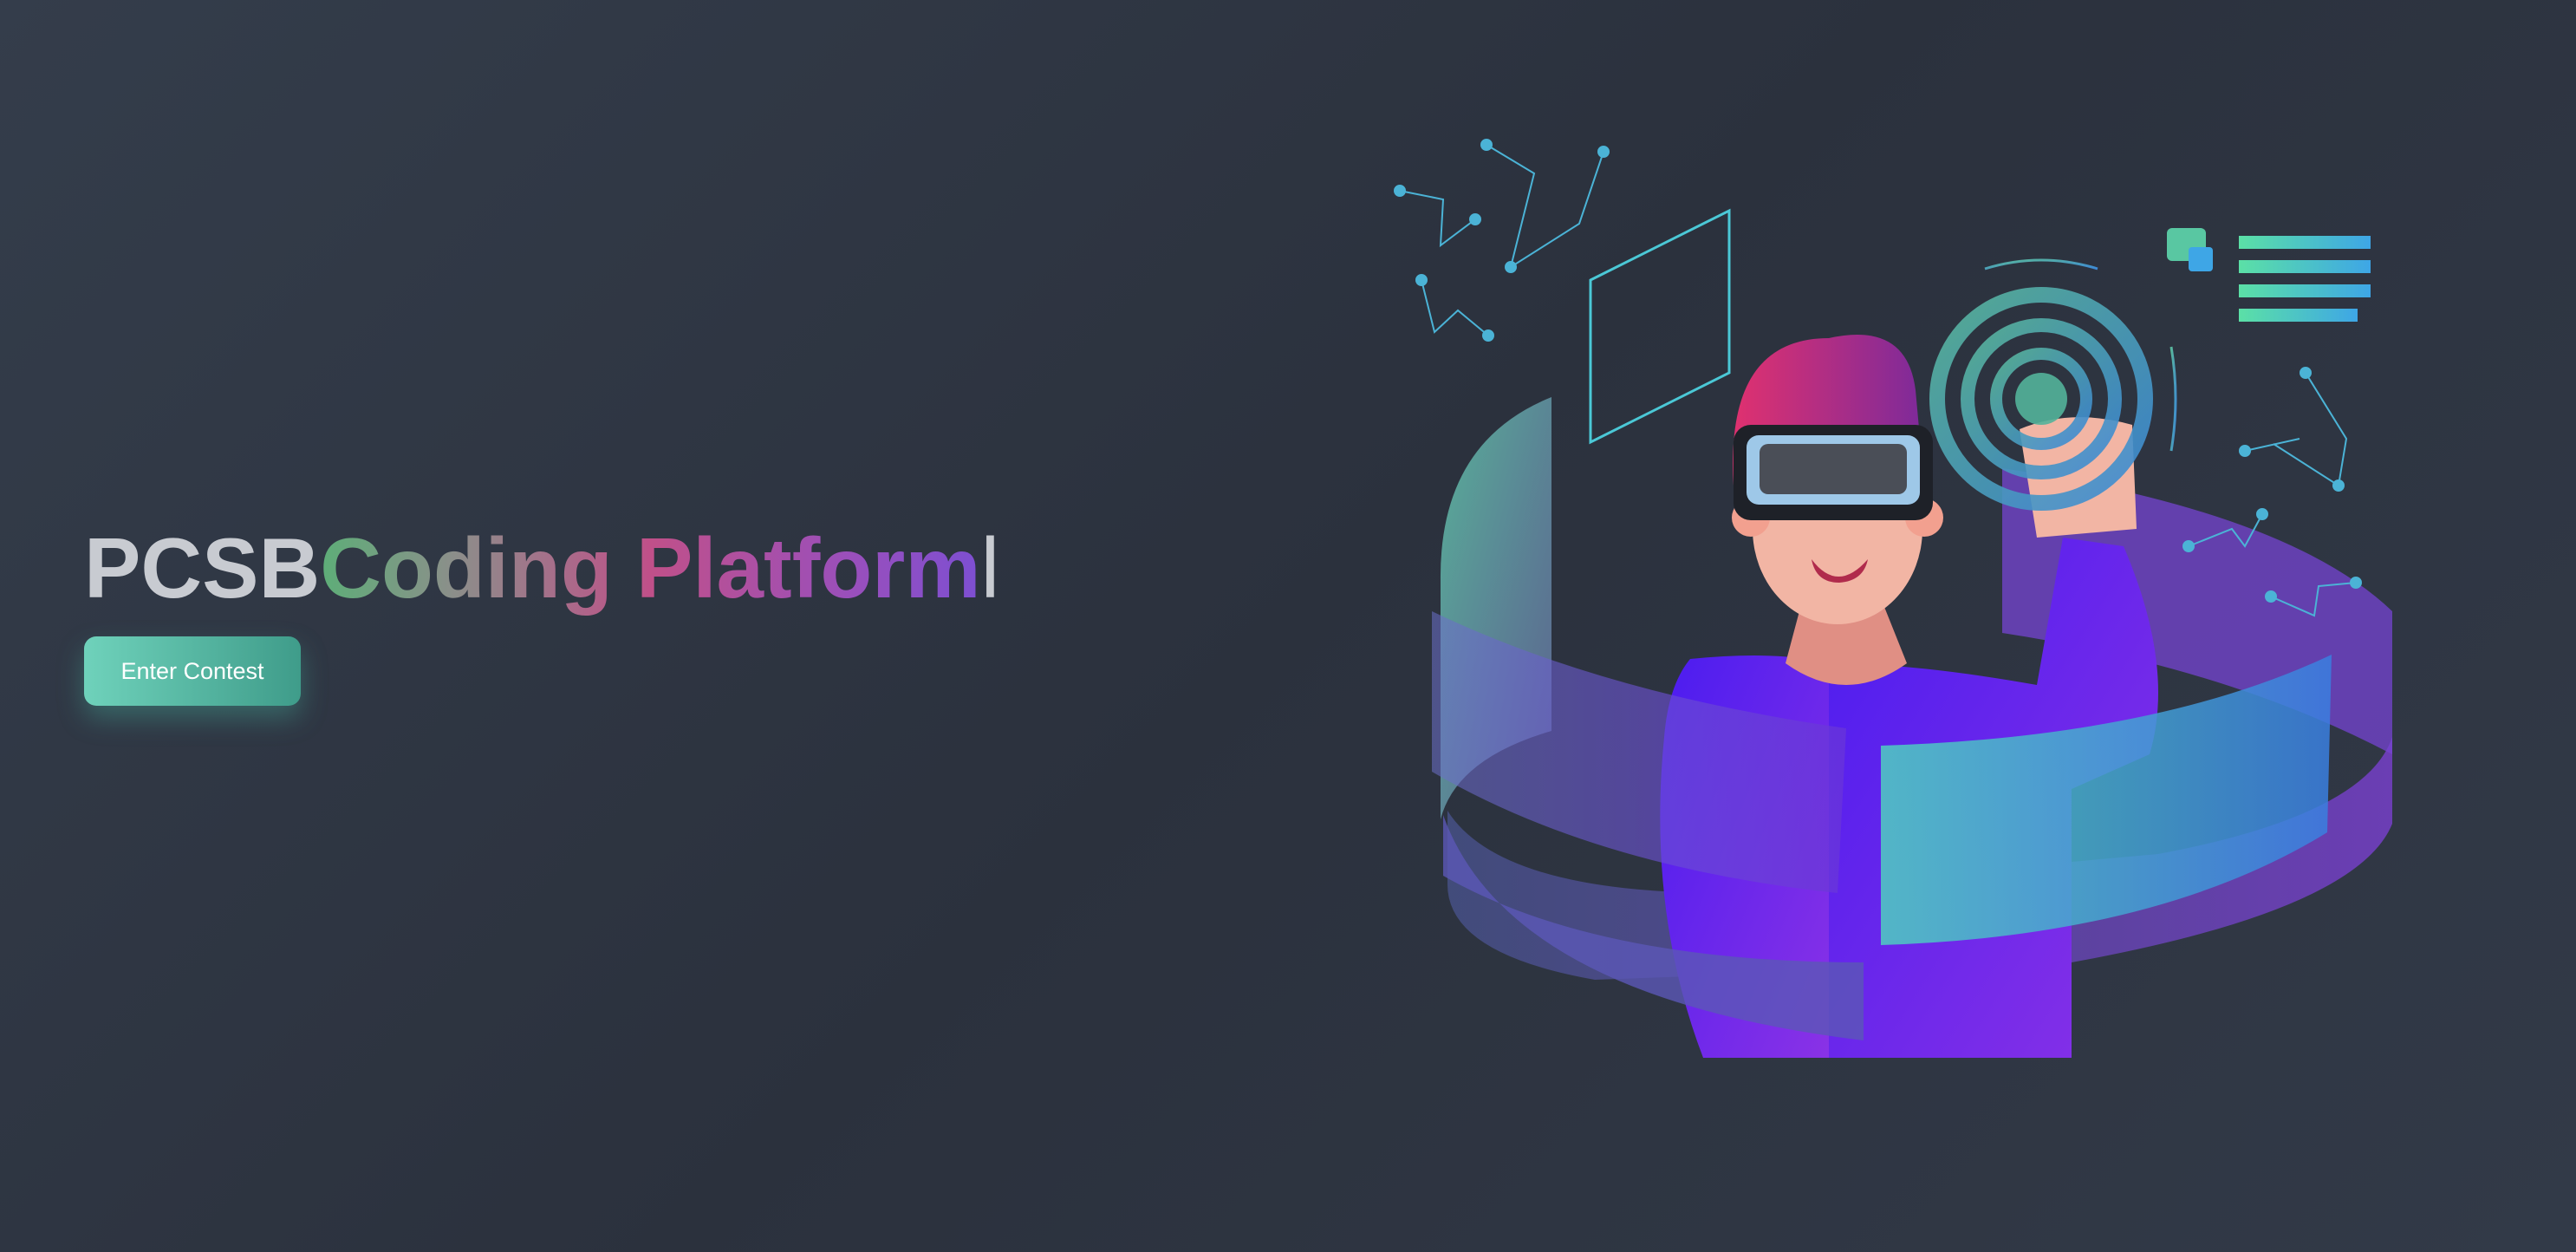 The image size is (2576, 1252). I want to click on page-title: PCSBCoding Platforml, so click(541, 568).